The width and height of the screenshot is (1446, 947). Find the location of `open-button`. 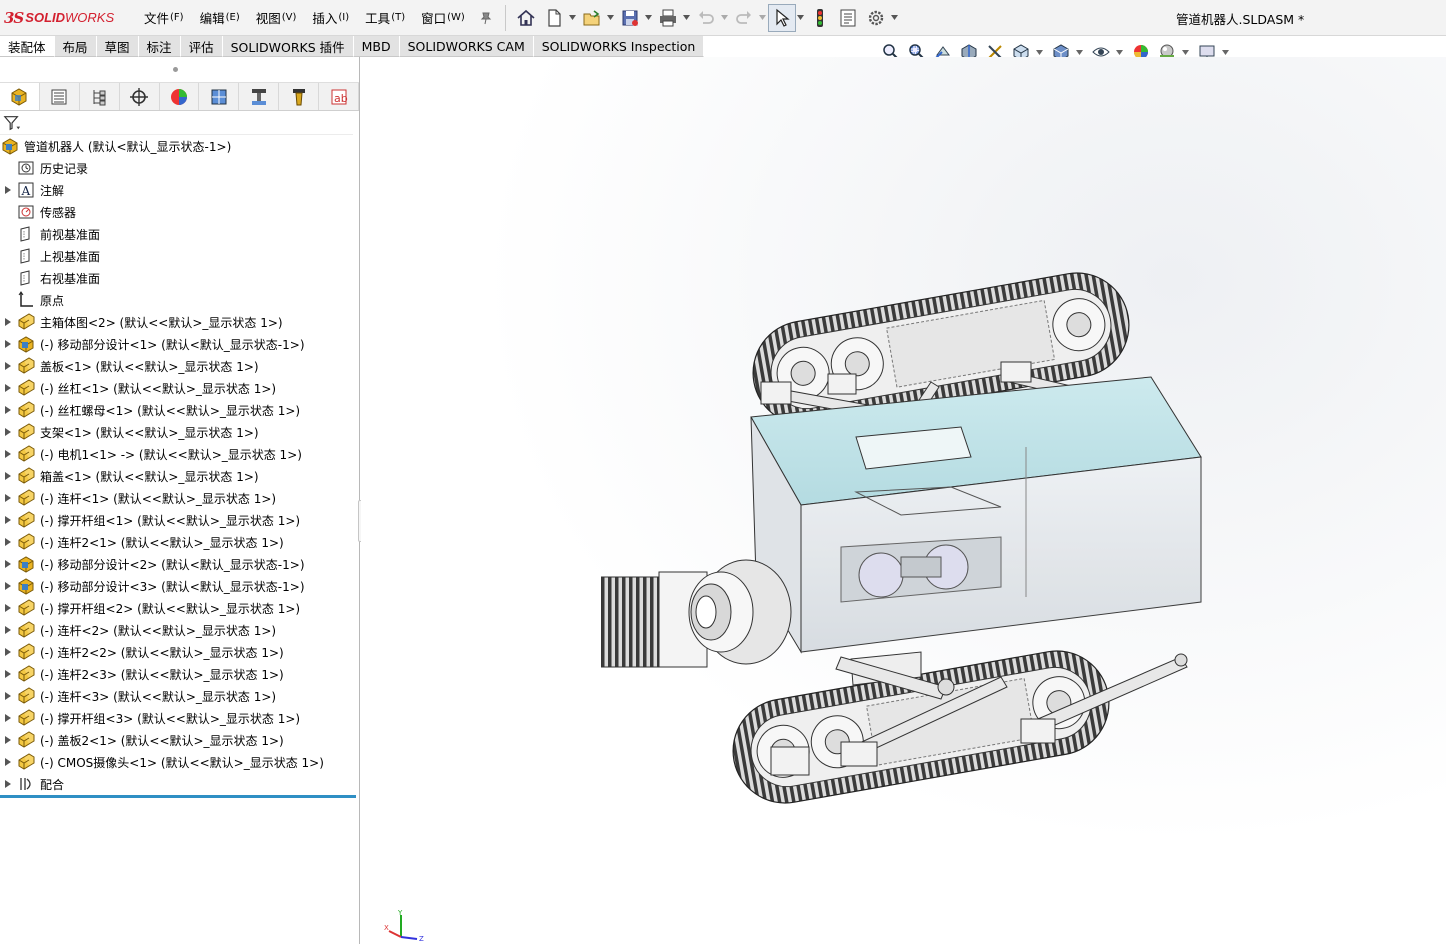

open-button is located at coordinates (592, 18).